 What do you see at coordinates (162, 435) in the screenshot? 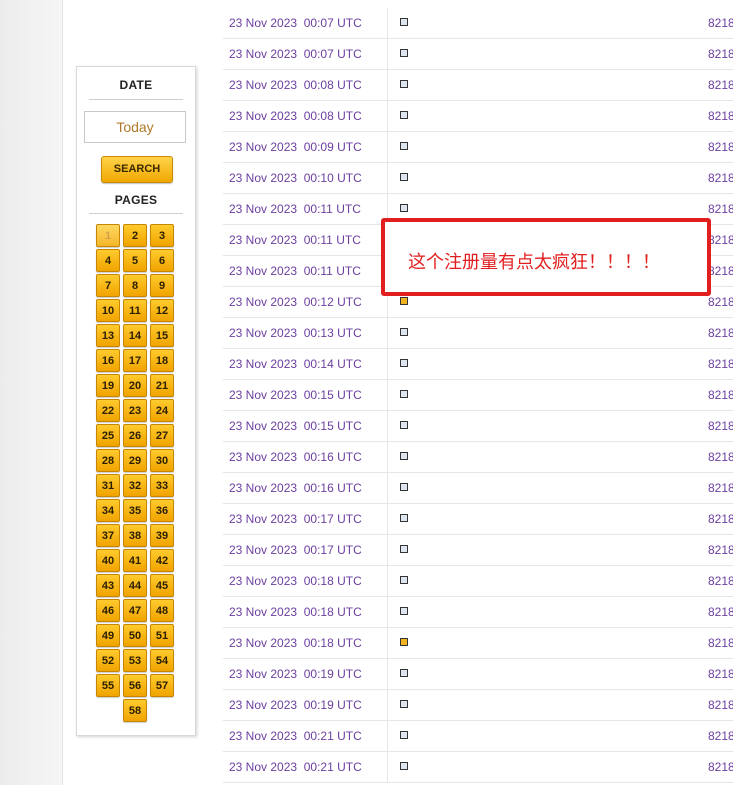
I see `page-button-27: 27` at bounding box center [162, 435].